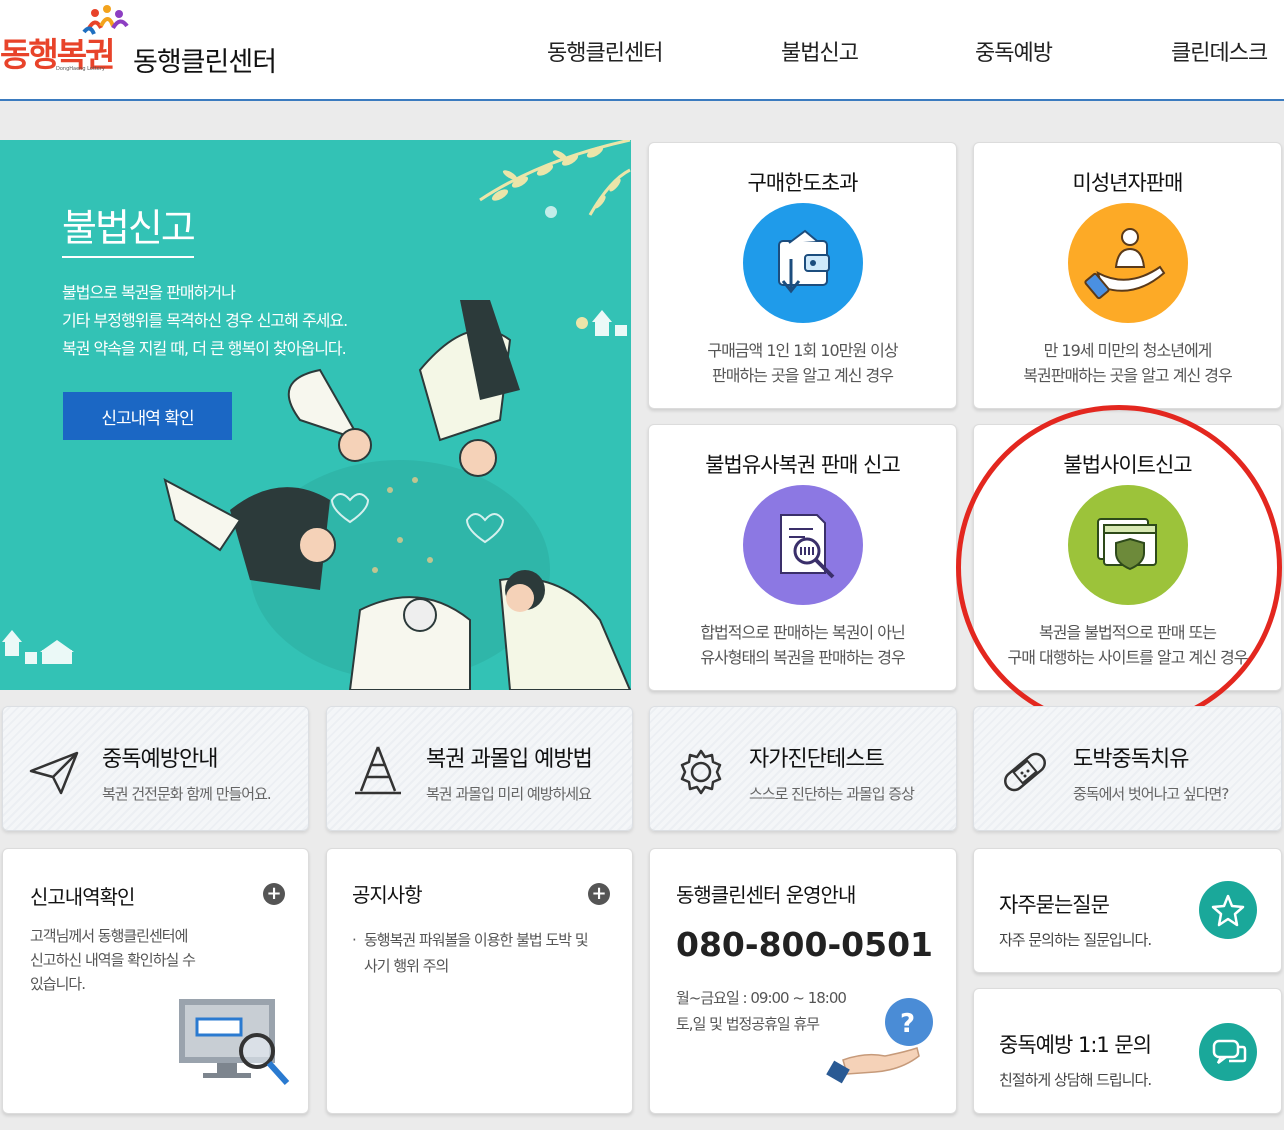 This screenshot has width=1284, height=1130. Describe the element at coordinates (803, 545) in the screenshot. I see `document-search-icon` at that location.